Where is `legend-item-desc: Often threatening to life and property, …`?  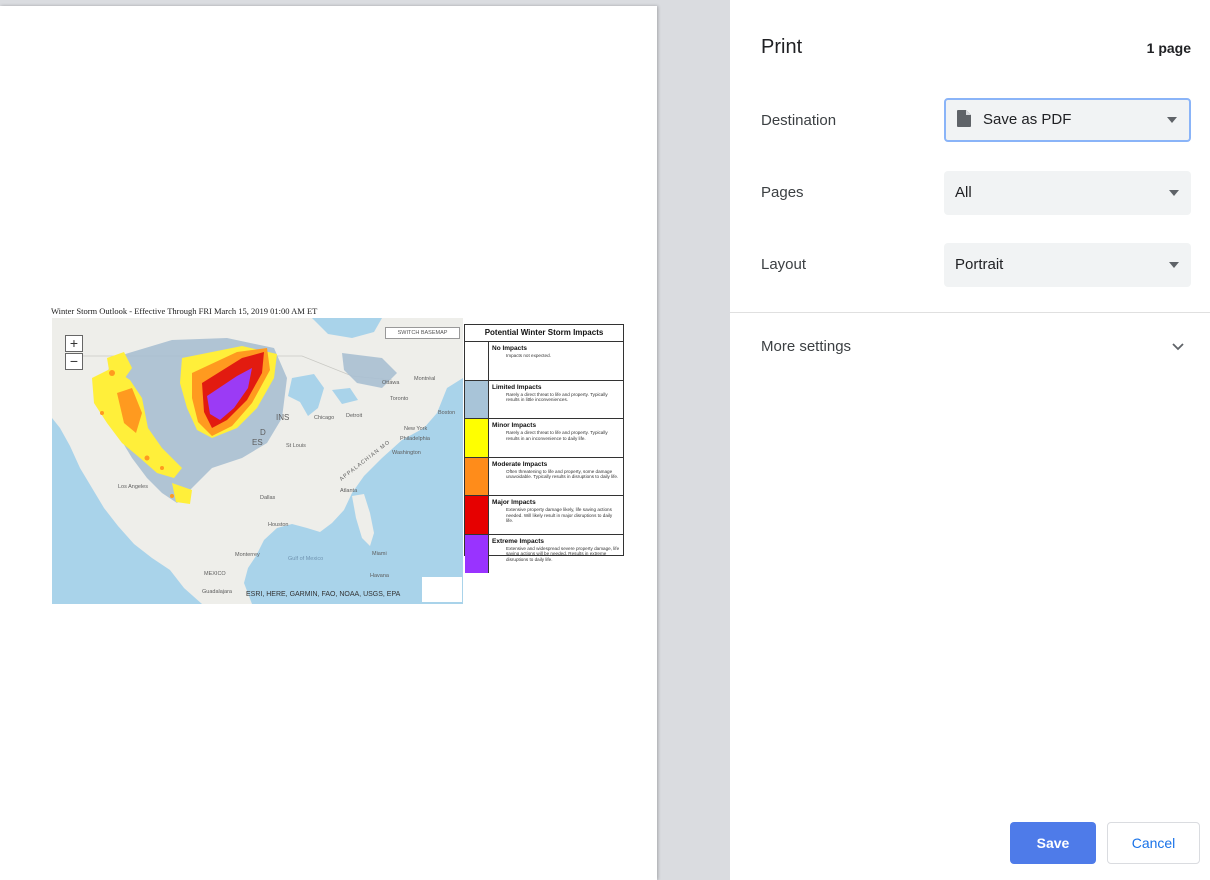 legend-item-desc: Often threatening to life and property, … is located at coordinates (562, 474).